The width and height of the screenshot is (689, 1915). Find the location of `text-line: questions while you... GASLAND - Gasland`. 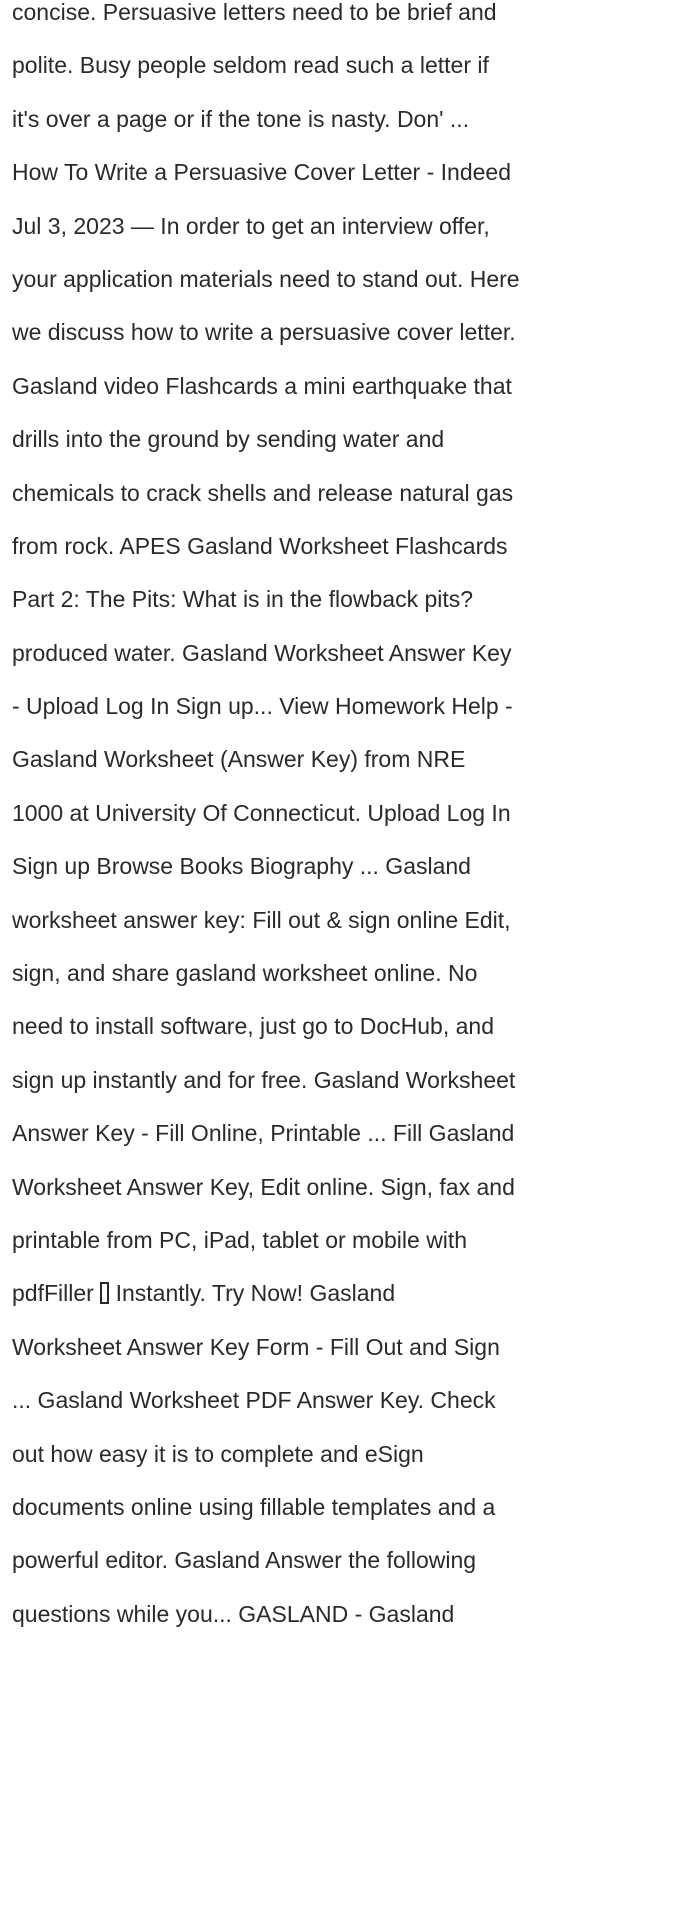

text-line: questions while you... GASLAND - Gasland is located at coordinates (233, 1613).